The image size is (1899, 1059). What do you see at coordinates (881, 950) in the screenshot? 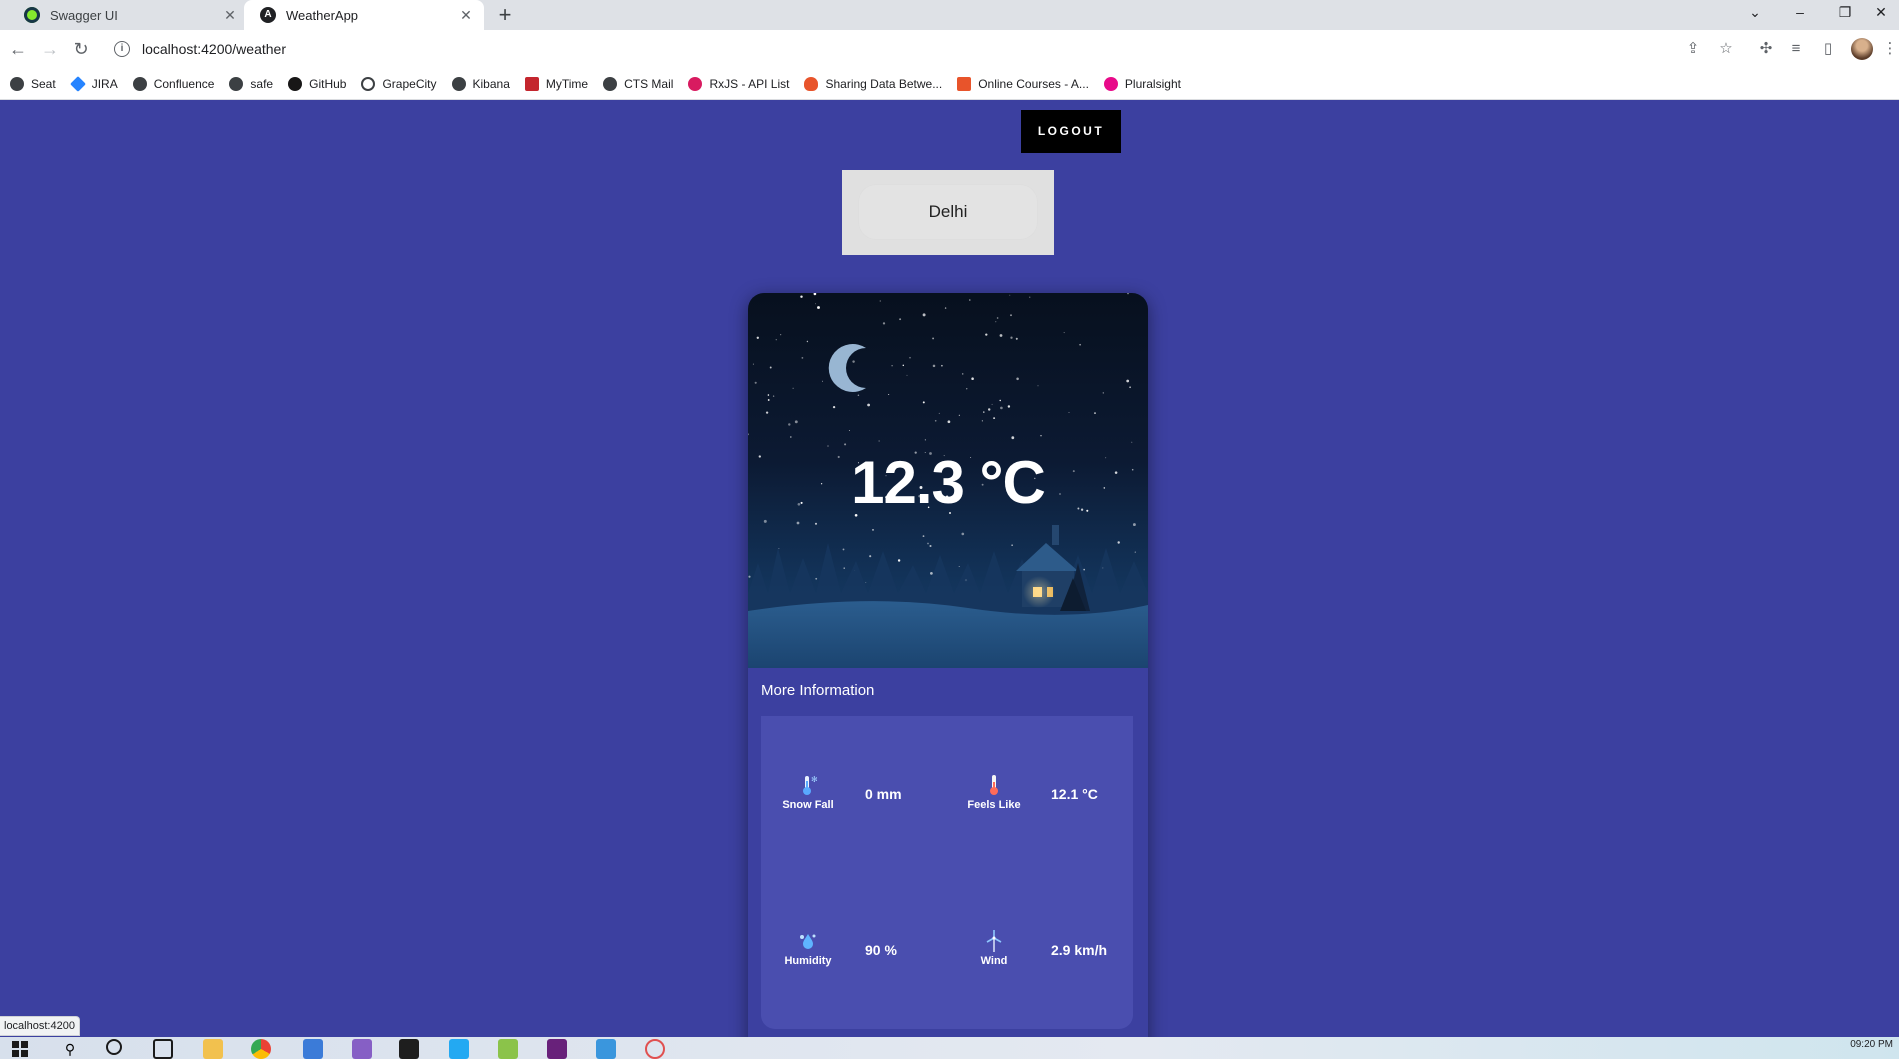
I see `metric-value: 90 %` at bounding box center [881, 950].